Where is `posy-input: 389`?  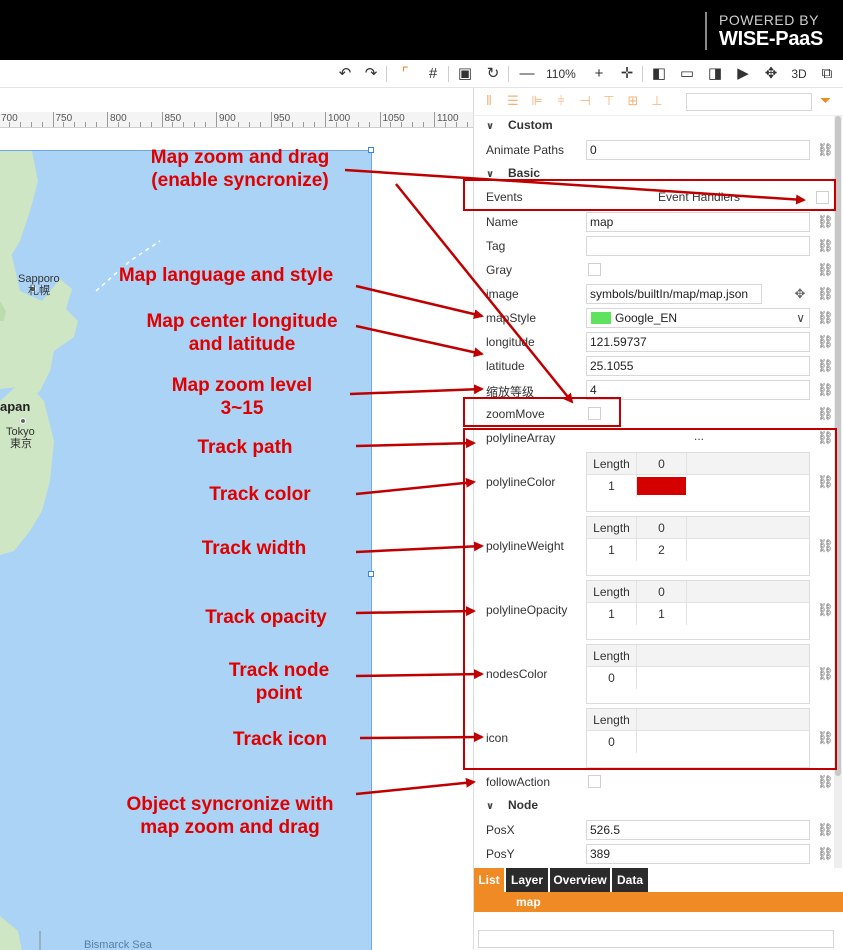 posy-input: 389 is located at coordinates (698, 854).